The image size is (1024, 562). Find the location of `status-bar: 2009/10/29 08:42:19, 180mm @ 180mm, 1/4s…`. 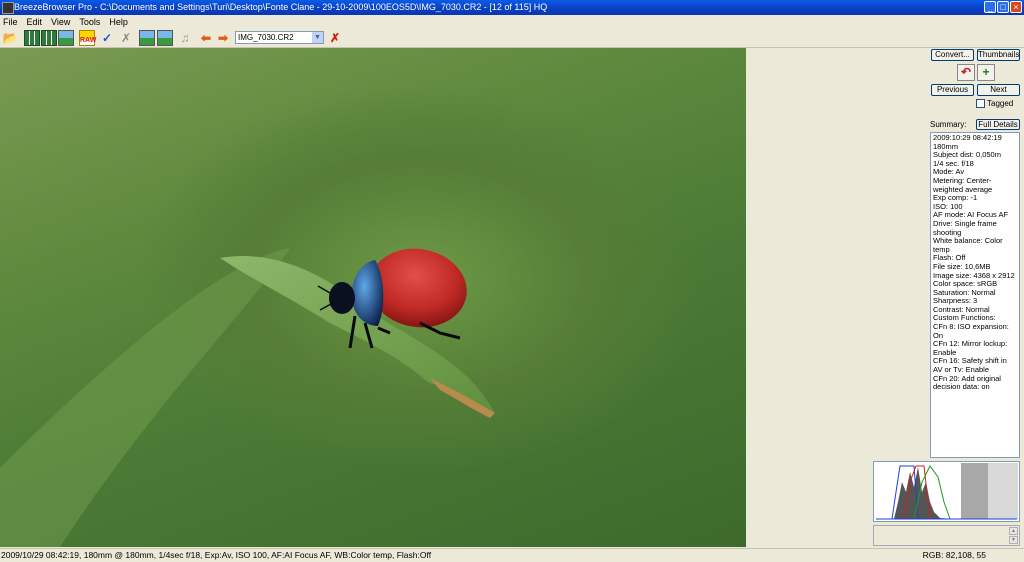

status-bar: 2009/10/29 08:42:19, 180mm @ 180mm, 1/4s… is located at coordinates (512, 555).